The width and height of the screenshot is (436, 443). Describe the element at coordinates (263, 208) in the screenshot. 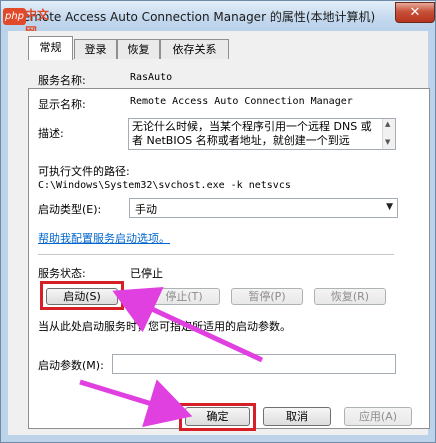

I see `startup-type-select: 手动 ▼` at that location.